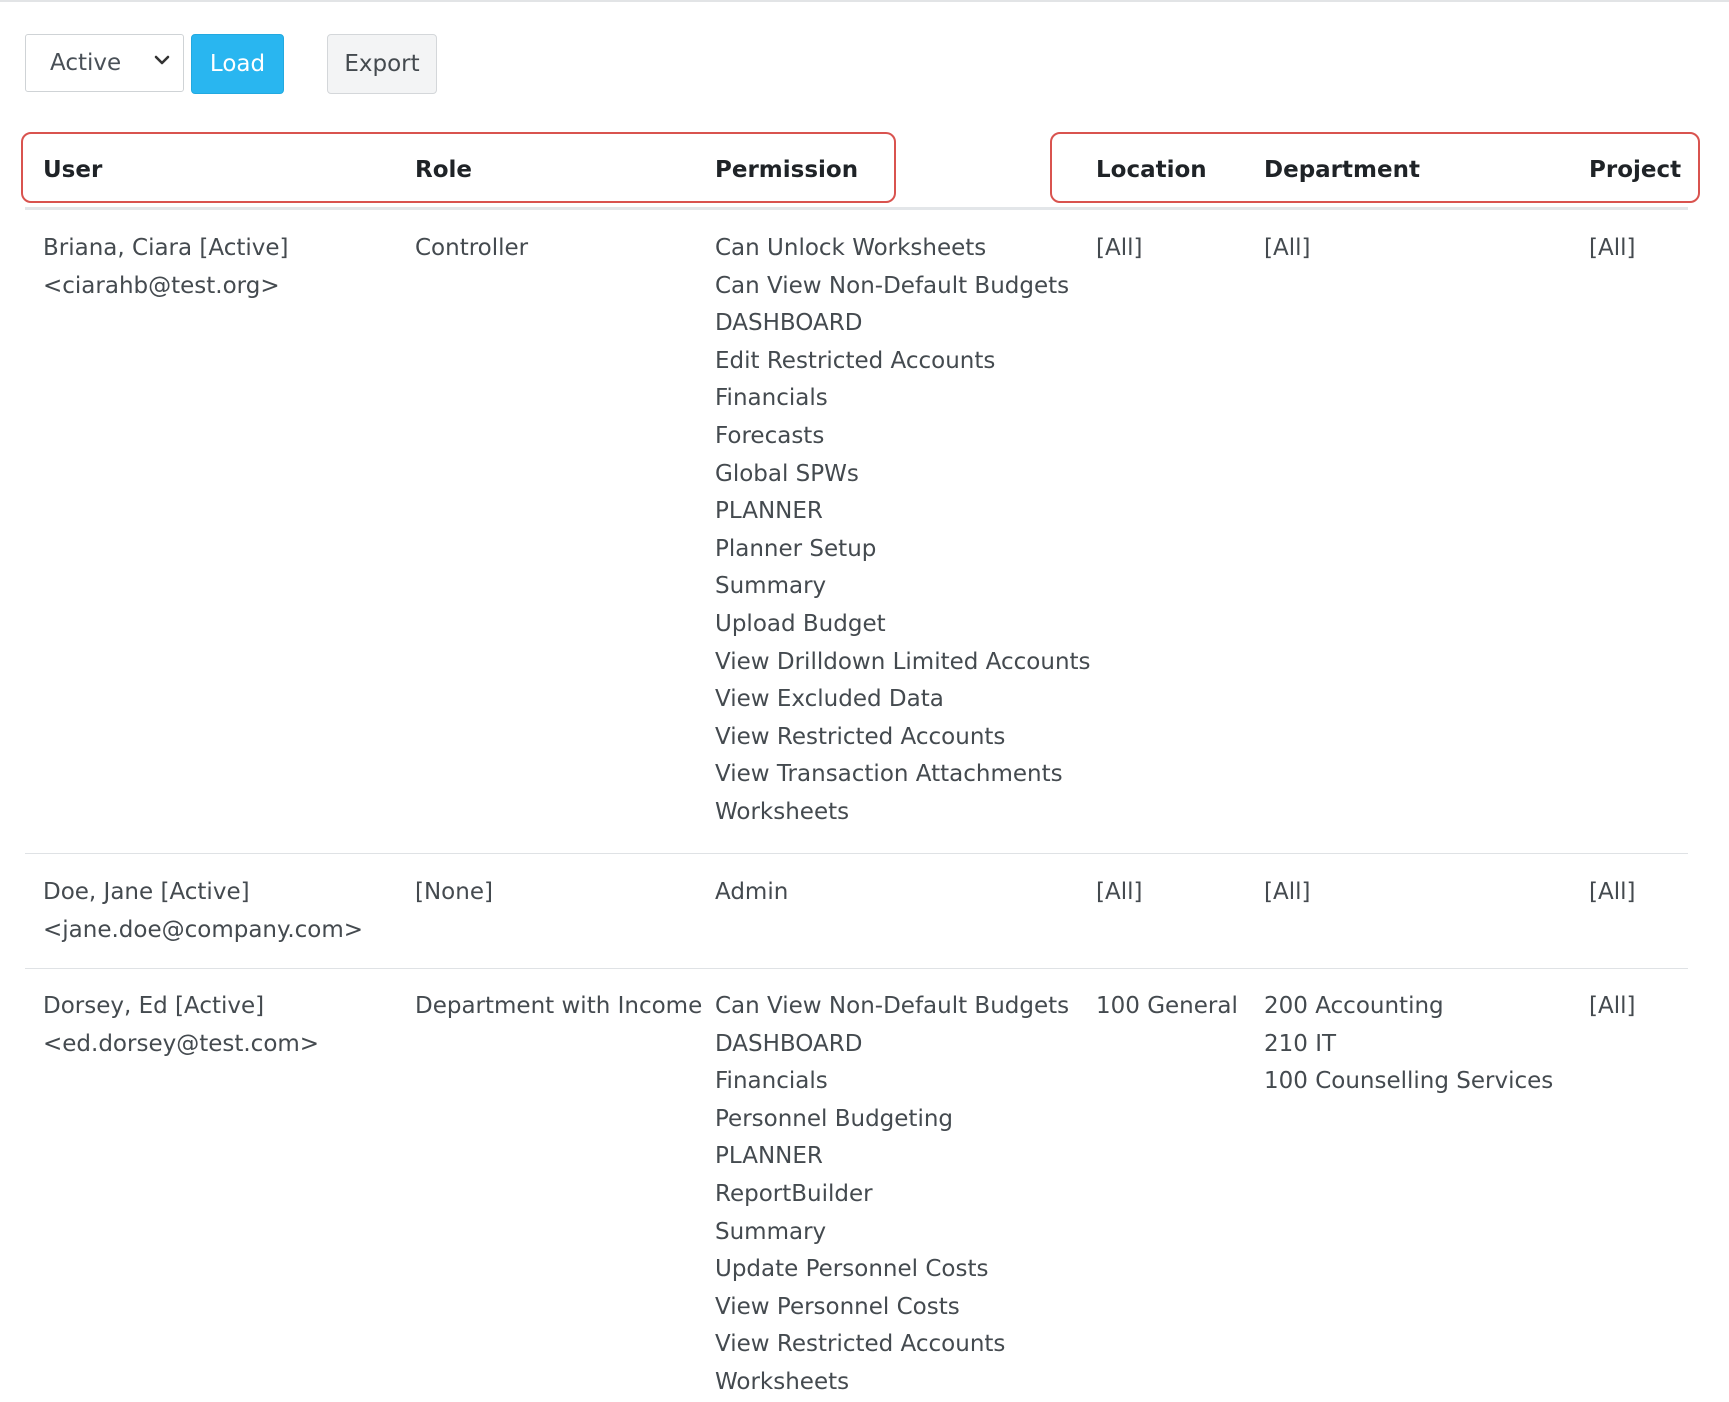 The height and width of the screenshot is (1402, 1729). Describe the element at coordinates (1151, 170) in the screenshot. I see `column-header-location: Location` at that location.